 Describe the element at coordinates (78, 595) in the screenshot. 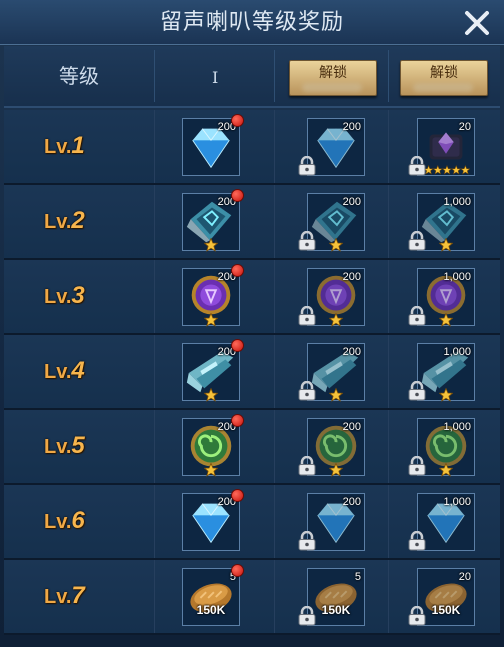

I see `level-number: 7` at that location.